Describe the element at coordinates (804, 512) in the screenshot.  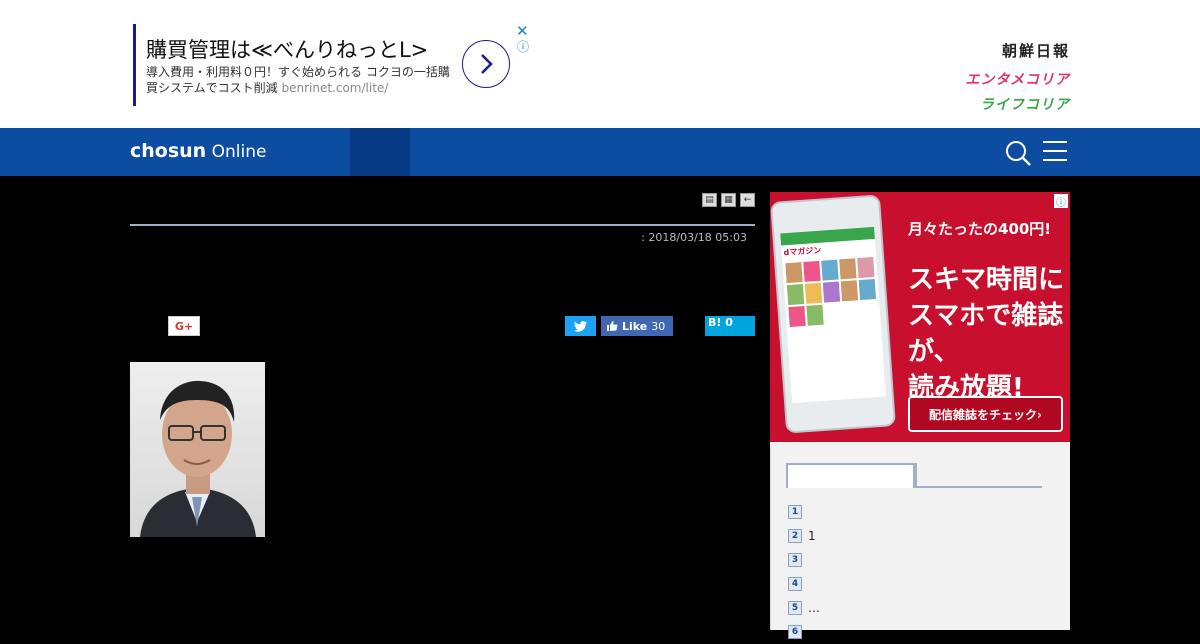
I see `list-item: 1` at that location.